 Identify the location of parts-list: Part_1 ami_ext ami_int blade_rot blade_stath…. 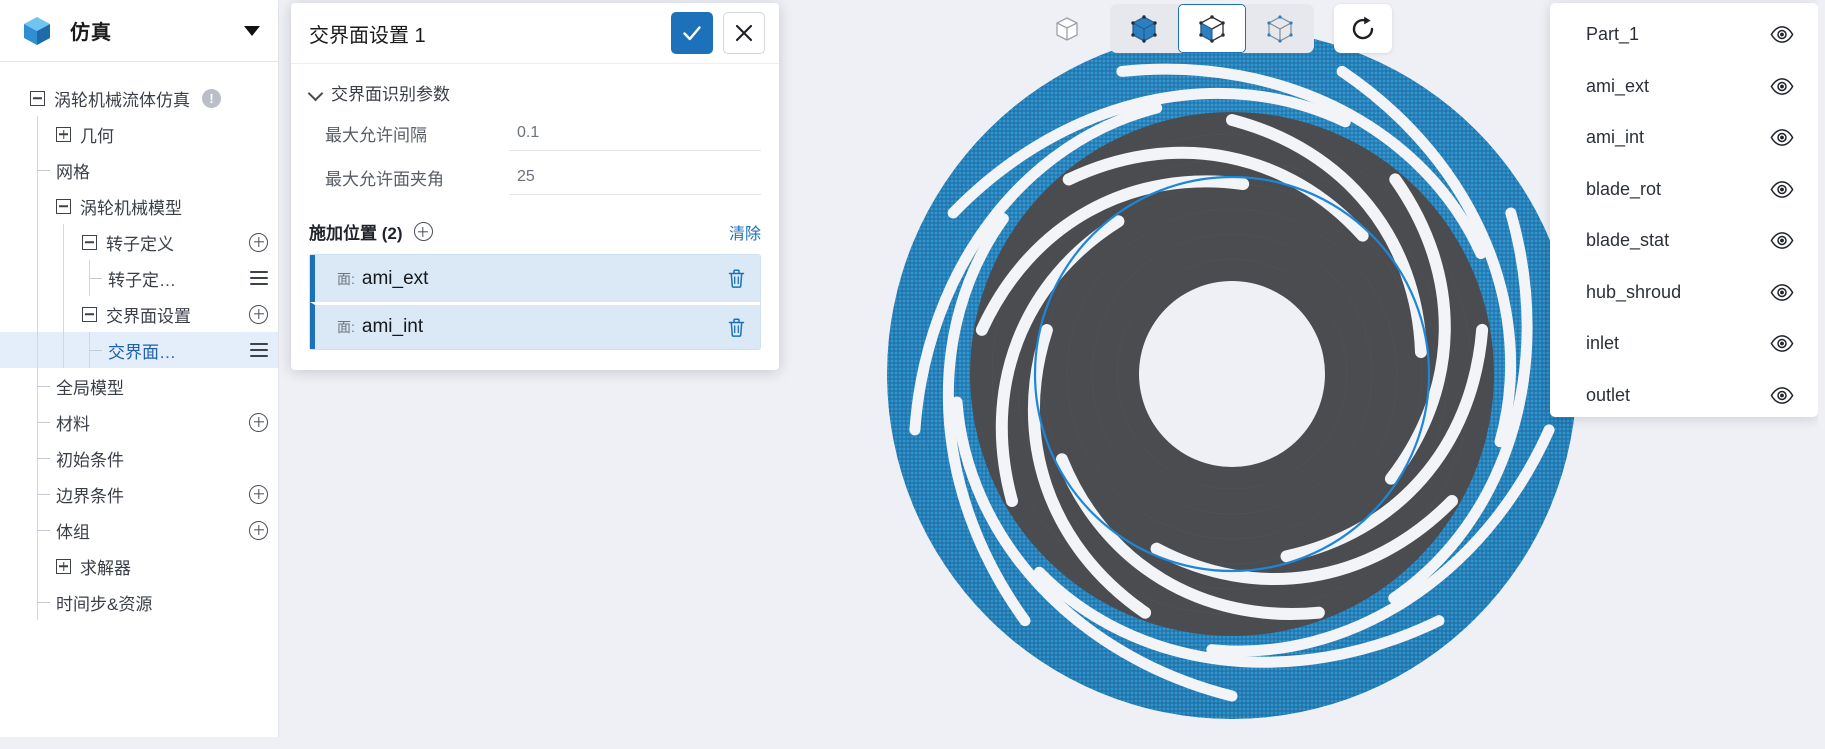
(1684, 215).